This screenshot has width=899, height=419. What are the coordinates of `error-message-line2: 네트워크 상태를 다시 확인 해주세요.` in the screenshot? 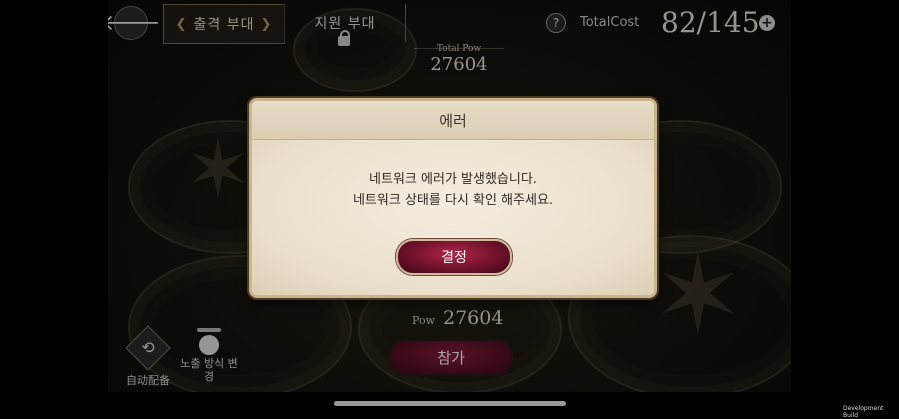 It's located at (453, 200).